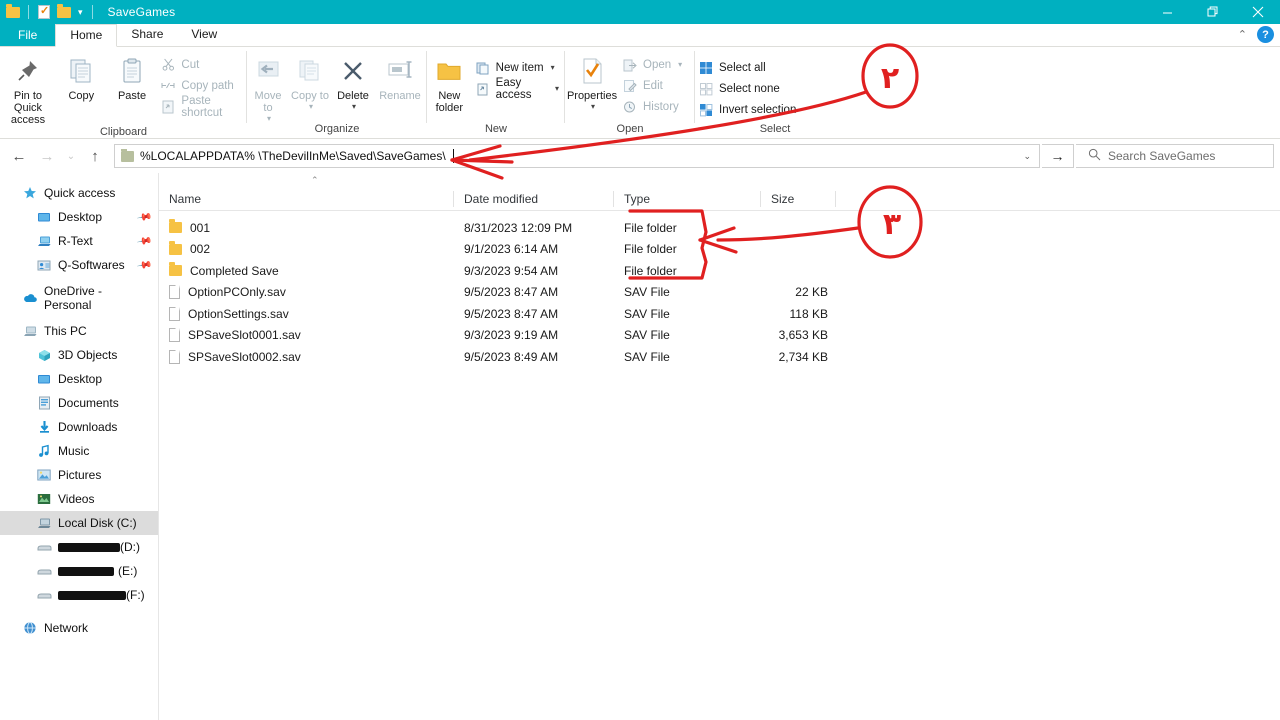  I want to click on music-icon, so click(44, 451).